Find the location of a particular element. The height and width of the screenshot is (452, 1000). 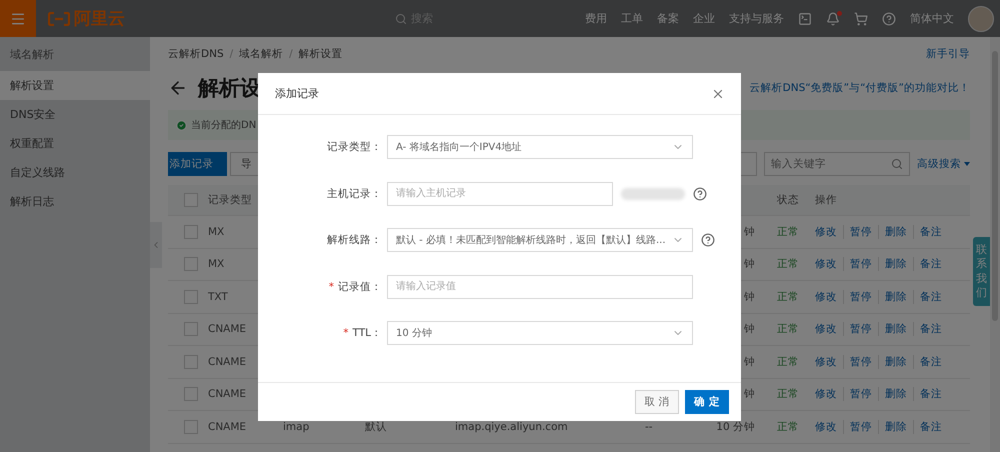

bell-icon is located at coordinates (833, 19).